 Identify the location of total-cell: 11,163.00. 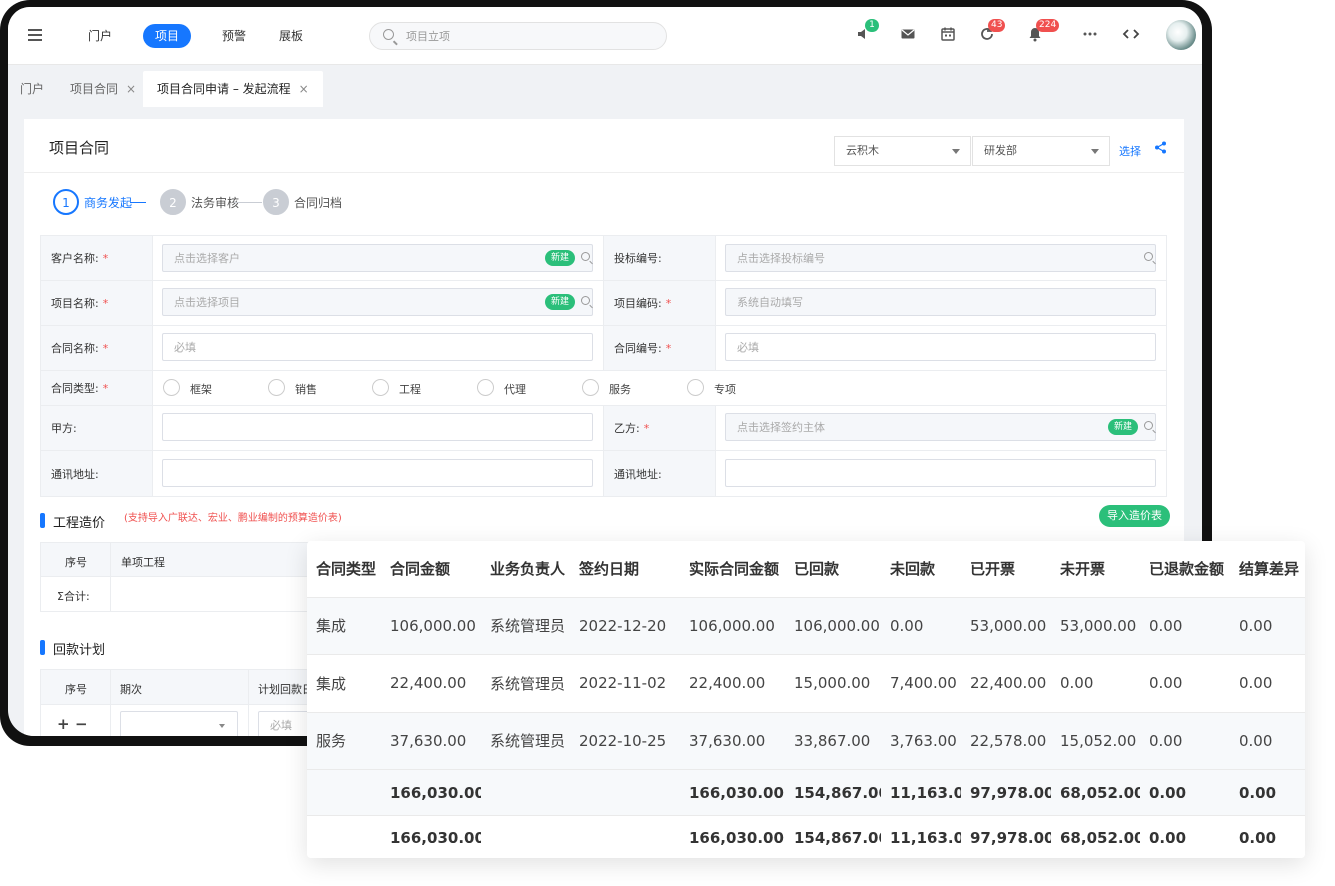
(921, 792).